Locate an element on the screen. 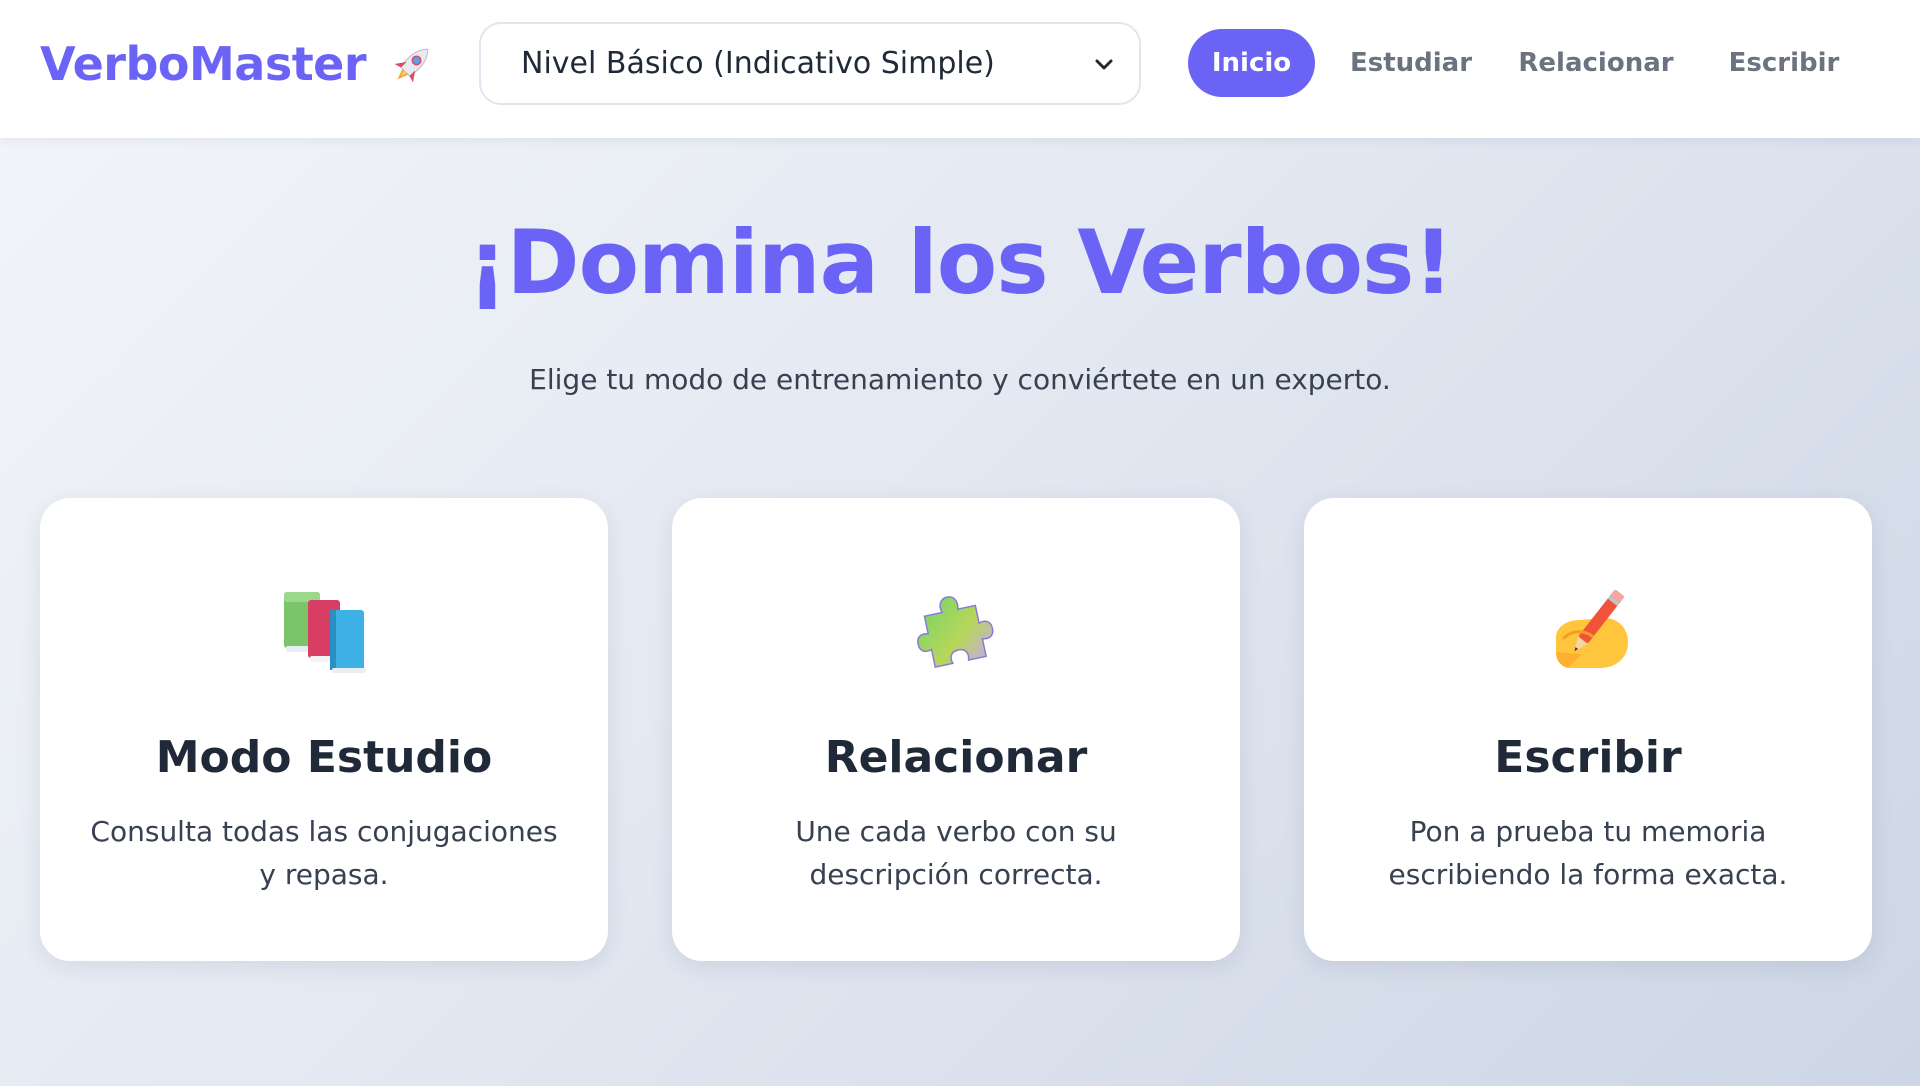  rocket-icon is located at coordinates (411, 65).